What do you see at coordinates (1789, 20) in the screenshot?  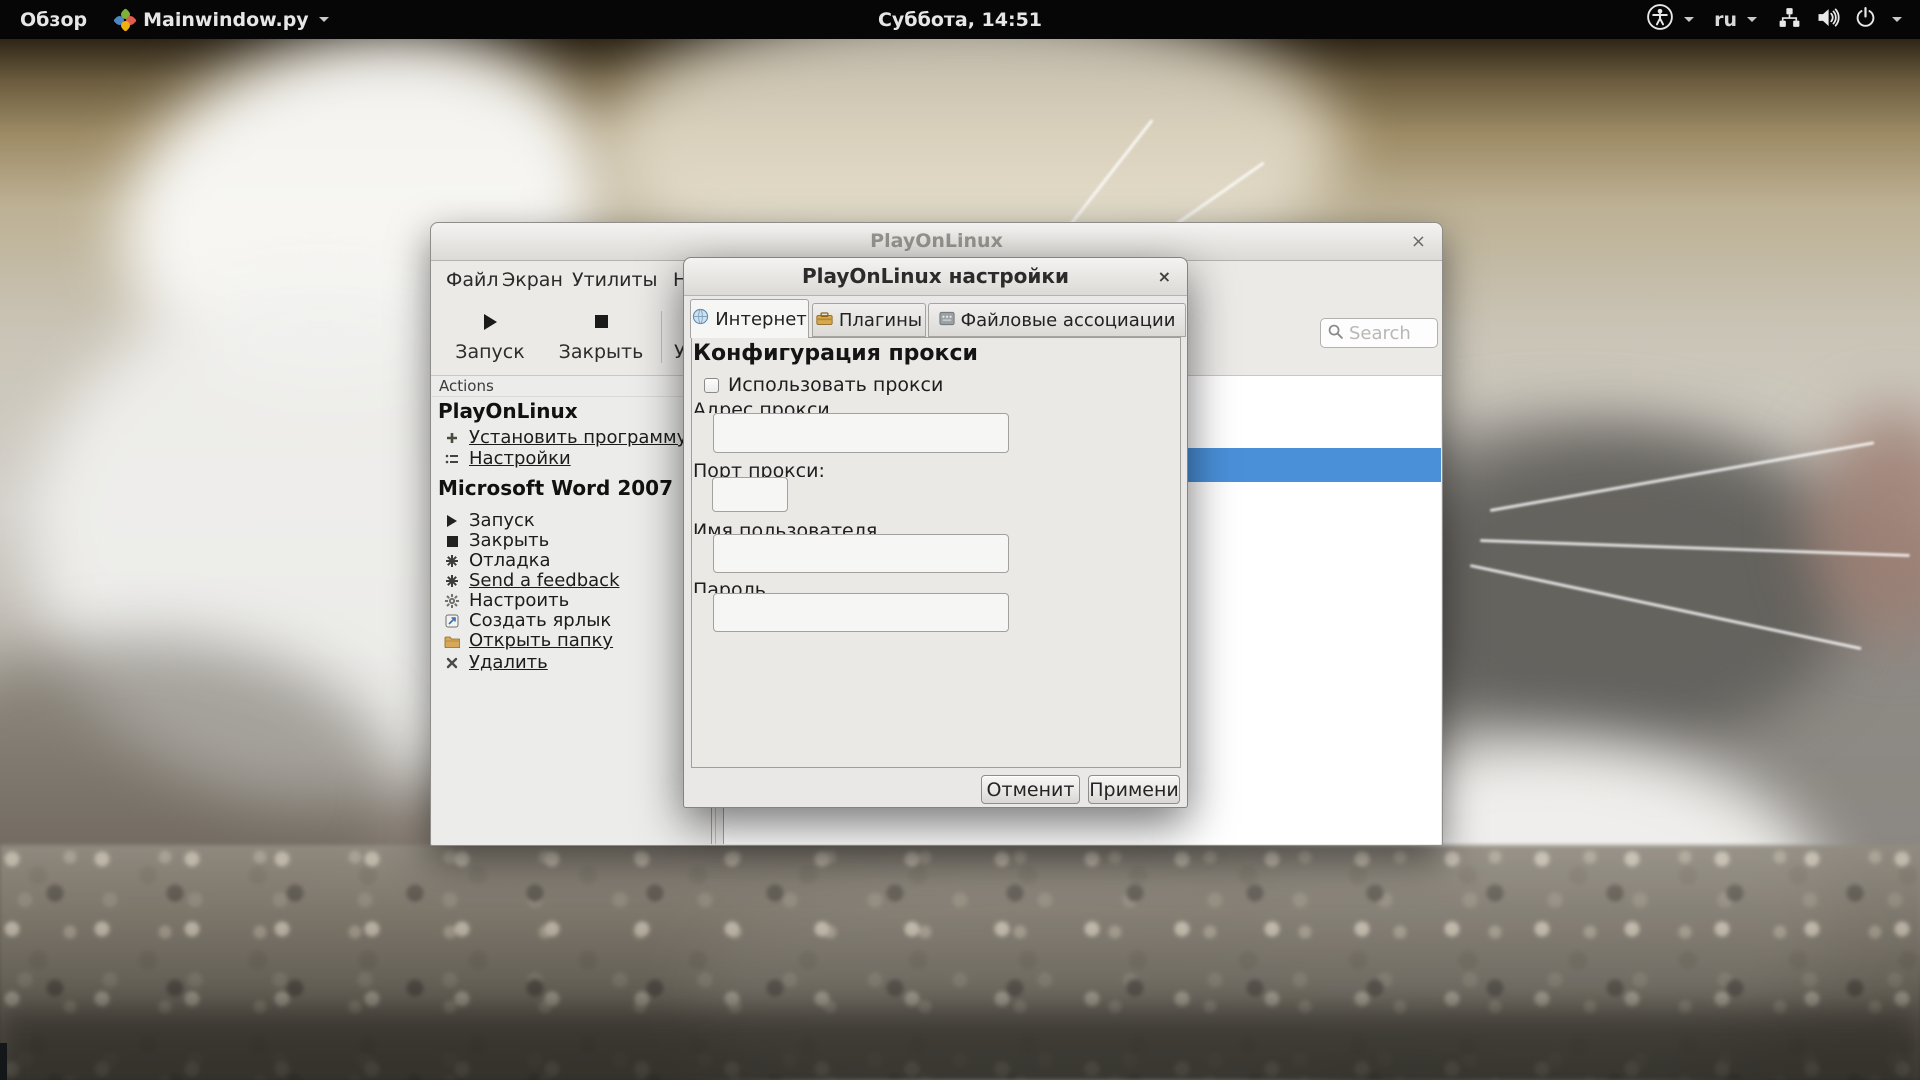 I see `network-icon` at bounding box center [1789, 20].